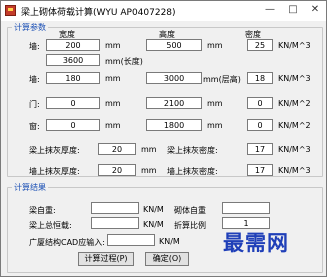  Describe the element at coordinates (260, 45) in the screenshot. I see `beam-density-input` at that location.